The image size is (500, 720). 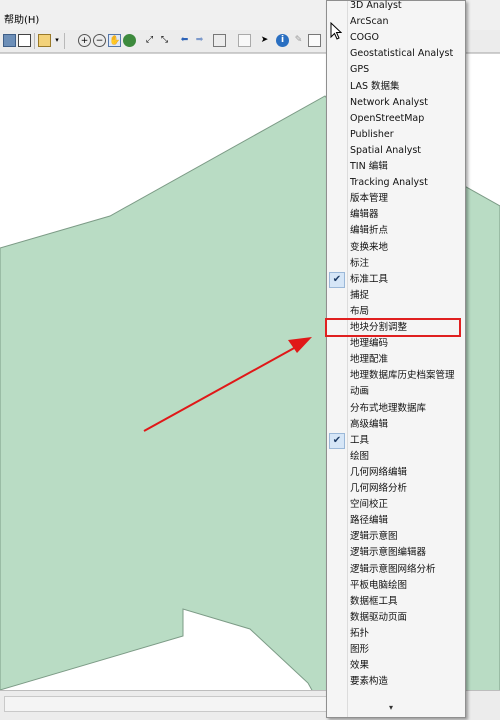 What do you see at coordinates (396, 344) in the screenshot?
I see `menu-item: 地理编码` at bounding box center [396, 344].